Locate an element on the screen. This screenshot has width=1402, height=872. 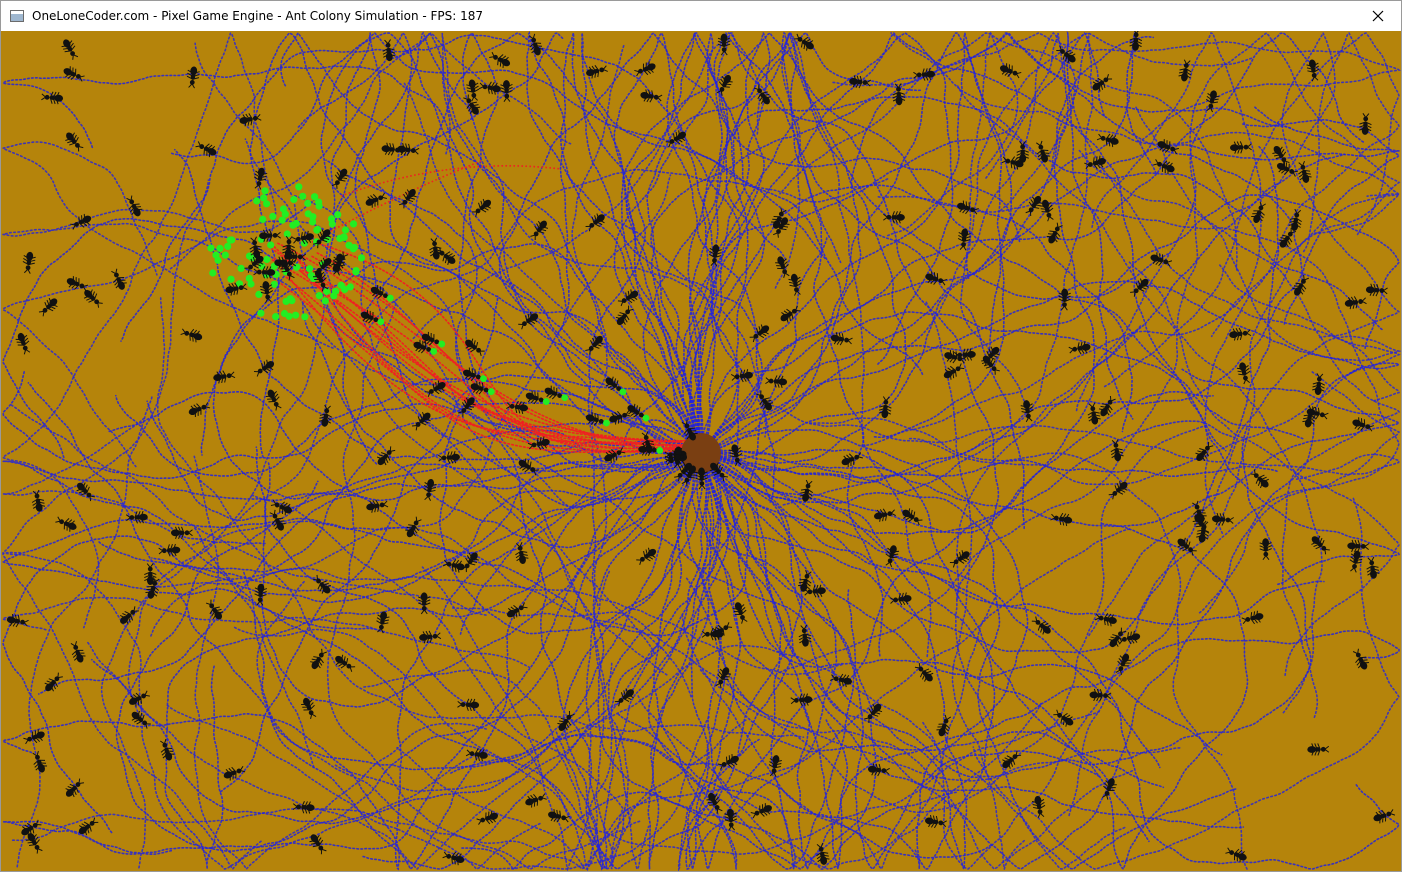
close-icon is located at coordinates (1378, 16).